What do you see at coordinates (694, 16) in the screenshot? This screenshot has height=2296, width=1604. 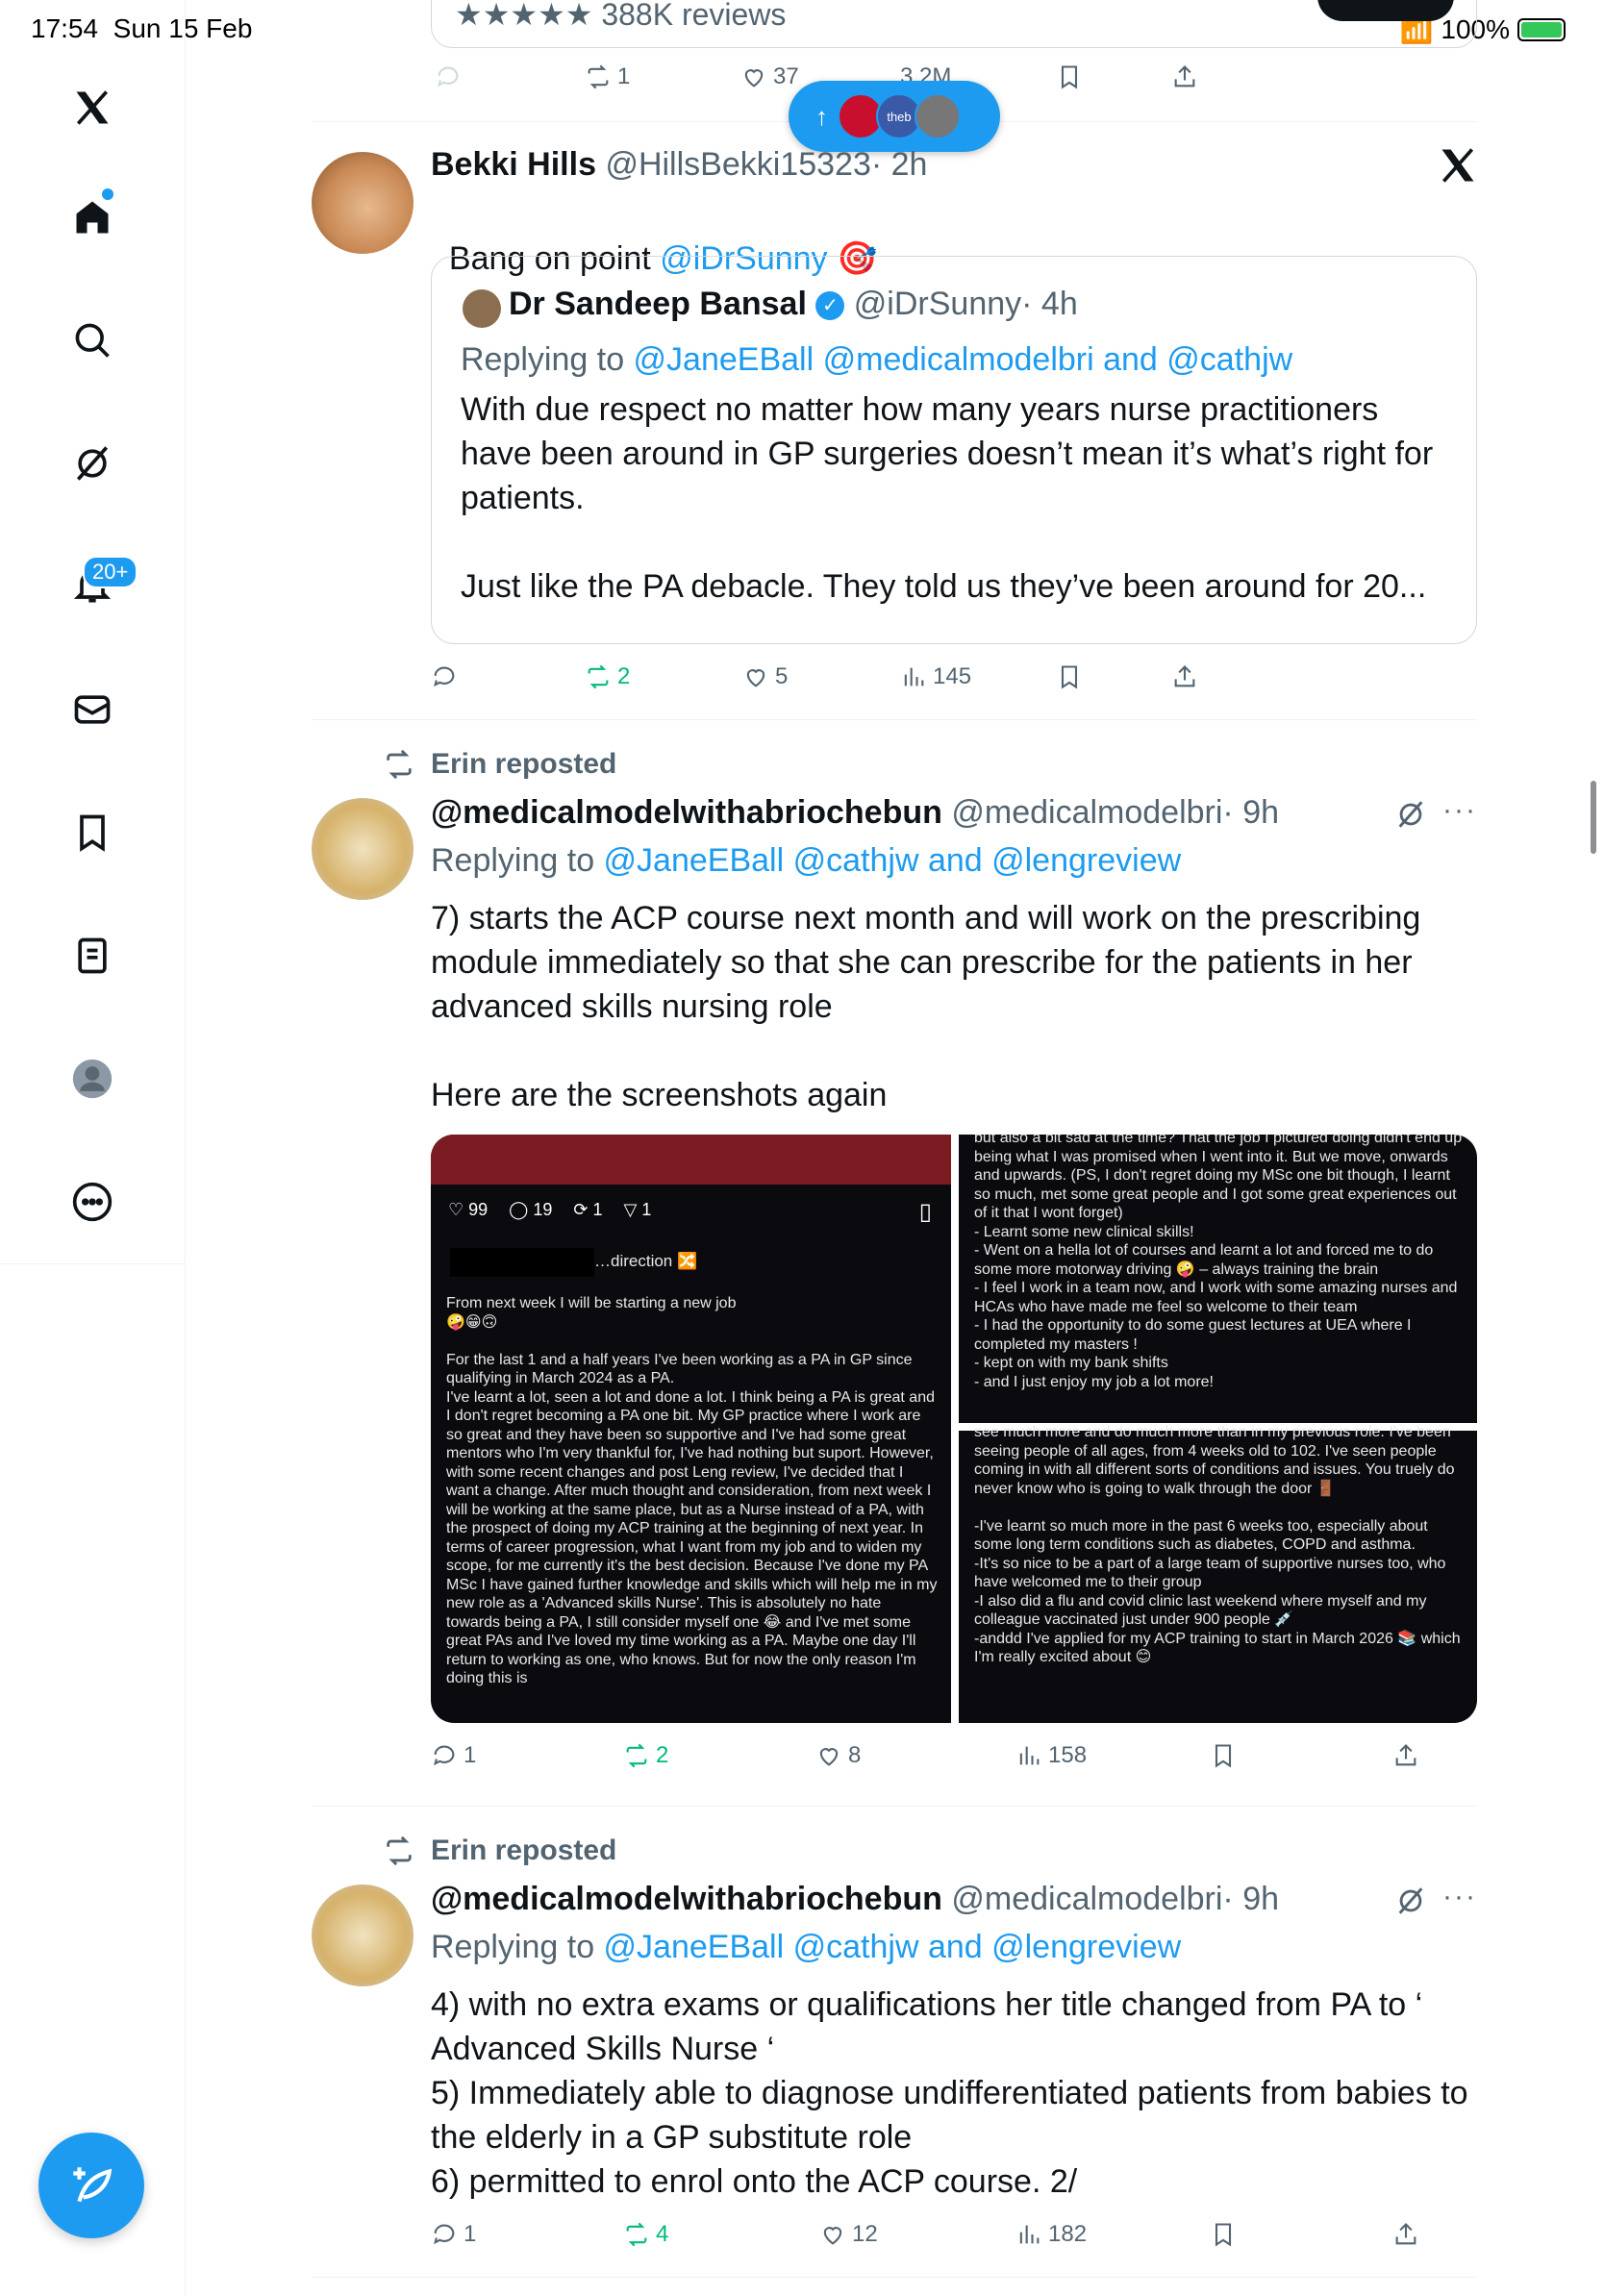 I see `rating-count: 388K reviews` at bounding box center [694, 16].